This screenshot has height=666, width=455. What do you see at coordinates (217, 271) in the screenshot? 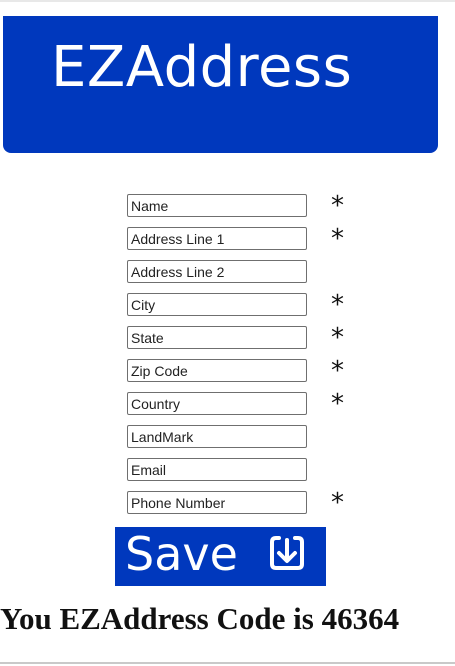
I see `address-line-2-field` at bounding box center [217, 271].